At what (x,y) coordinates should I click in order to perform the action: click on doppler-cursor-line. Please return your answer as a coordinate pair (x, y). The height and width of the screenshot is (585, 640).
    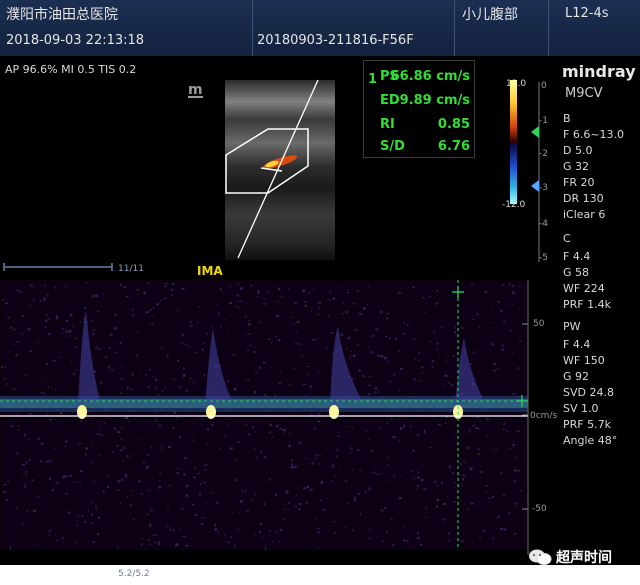
    Looking at the image, I should click on (278, 169).